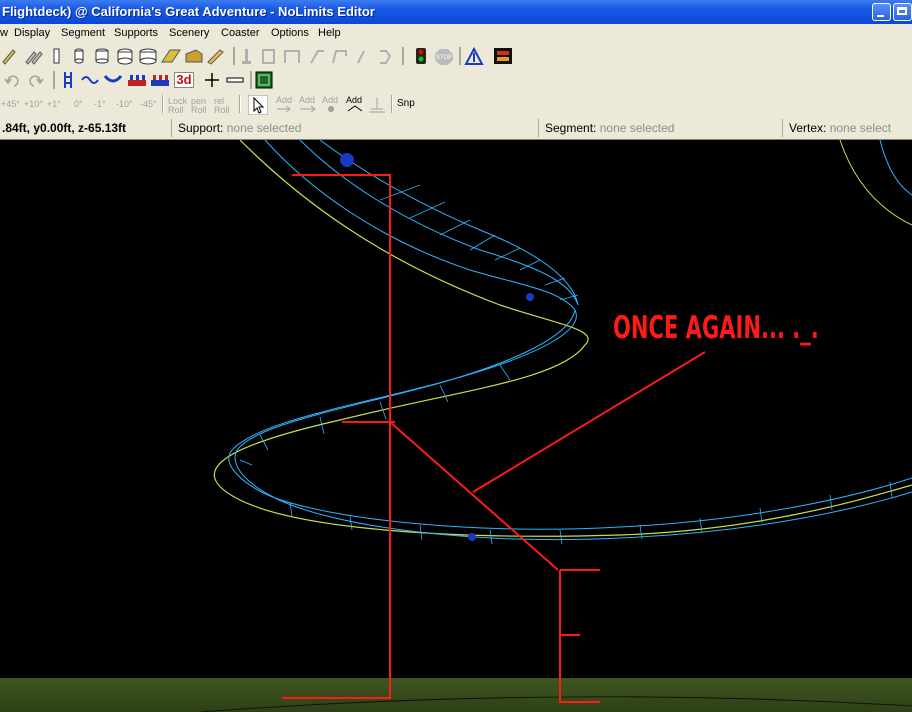 Image resolution: width=912 pixels, height=712 pixels. Describe the element at coordinates (339, 57) in the screenshot. I see `support-hook-icon` at that location.